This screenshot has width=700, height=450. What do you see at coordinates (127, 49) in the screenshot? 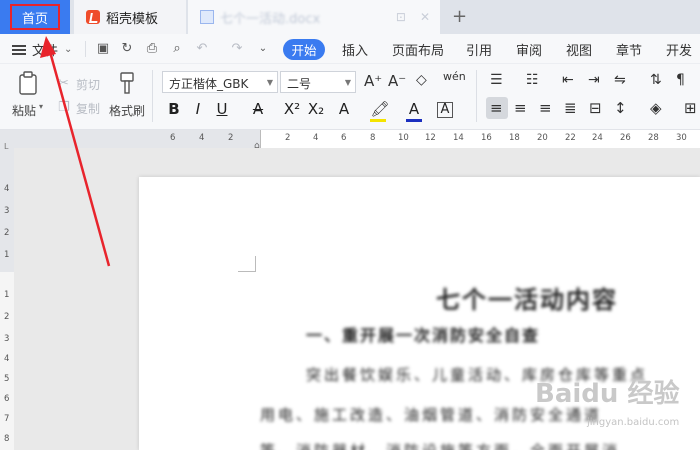
I see `output-icon: ↻` at bounding box center [127, 49].